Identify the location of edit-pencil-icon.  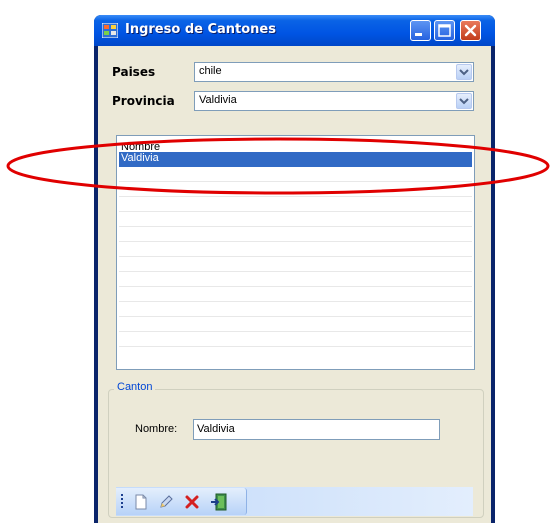
(166, 502).